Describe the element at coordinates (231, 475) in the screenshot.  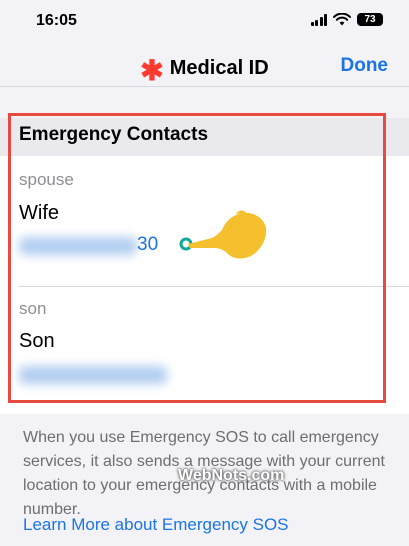
I see `watermark: WebNots.com` at that location.